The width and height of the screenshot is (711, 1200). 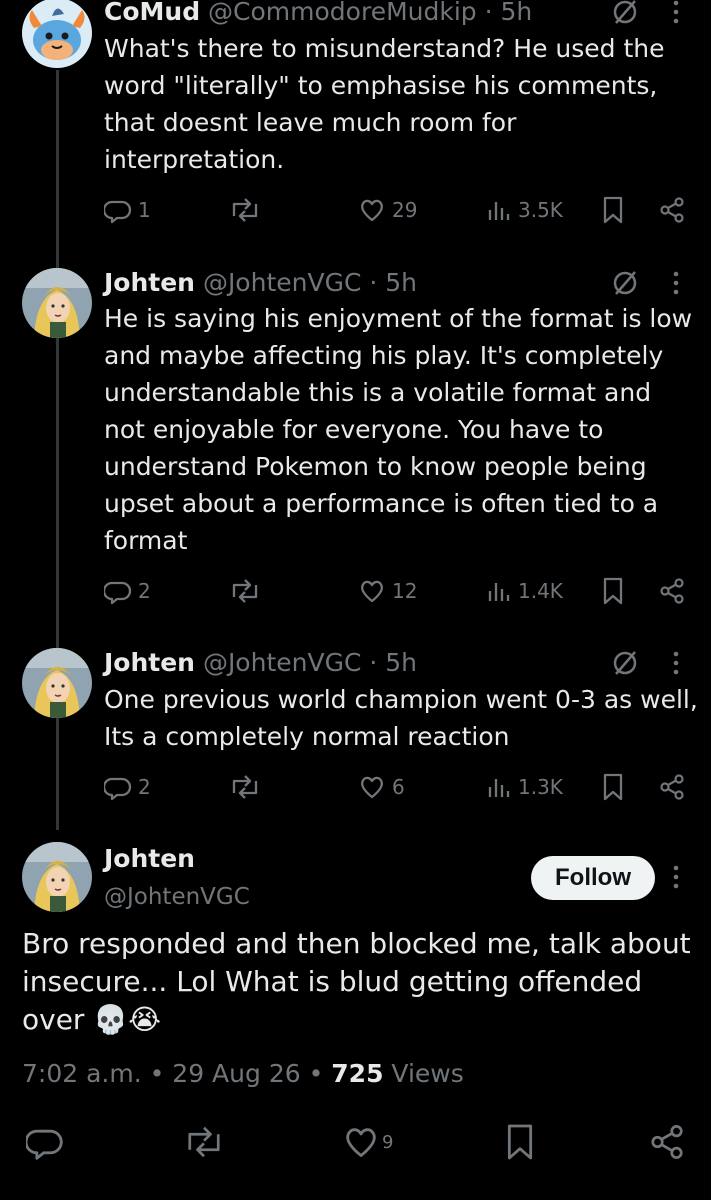 I want to click on like-button: 6, so click(x=381, y=787).